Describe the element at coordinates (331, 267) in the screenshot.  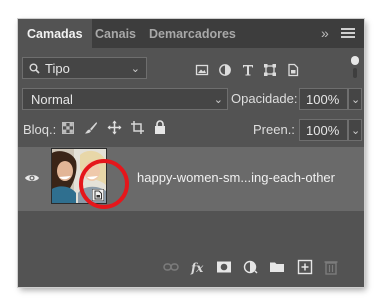
I see `trash-icon` at that location.